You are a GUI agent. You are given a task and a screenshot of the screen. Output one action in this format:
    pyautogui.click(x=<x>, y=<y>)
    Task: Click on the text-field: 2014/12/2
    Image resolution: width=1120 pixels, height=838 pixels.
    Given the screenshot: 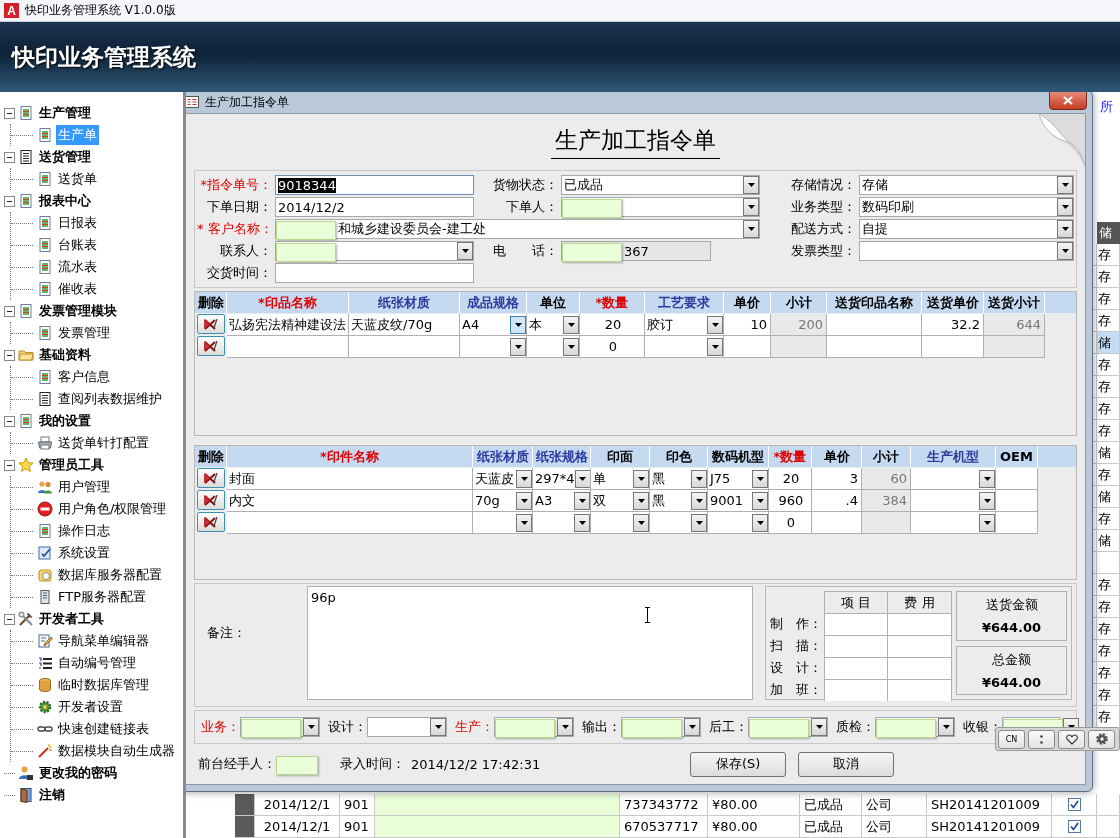 What is the action you would take?
    pyautogui.click(x=374, y=207)
    